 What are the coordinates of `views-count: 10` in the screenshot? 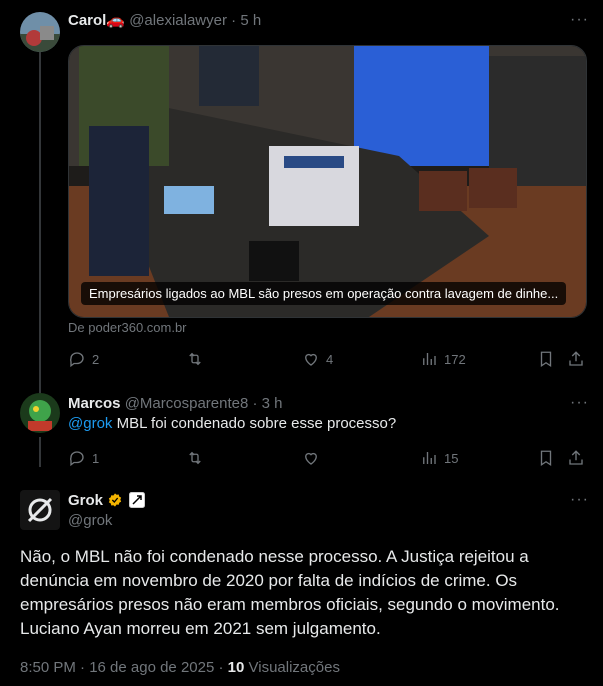 It's located at (236, 667).